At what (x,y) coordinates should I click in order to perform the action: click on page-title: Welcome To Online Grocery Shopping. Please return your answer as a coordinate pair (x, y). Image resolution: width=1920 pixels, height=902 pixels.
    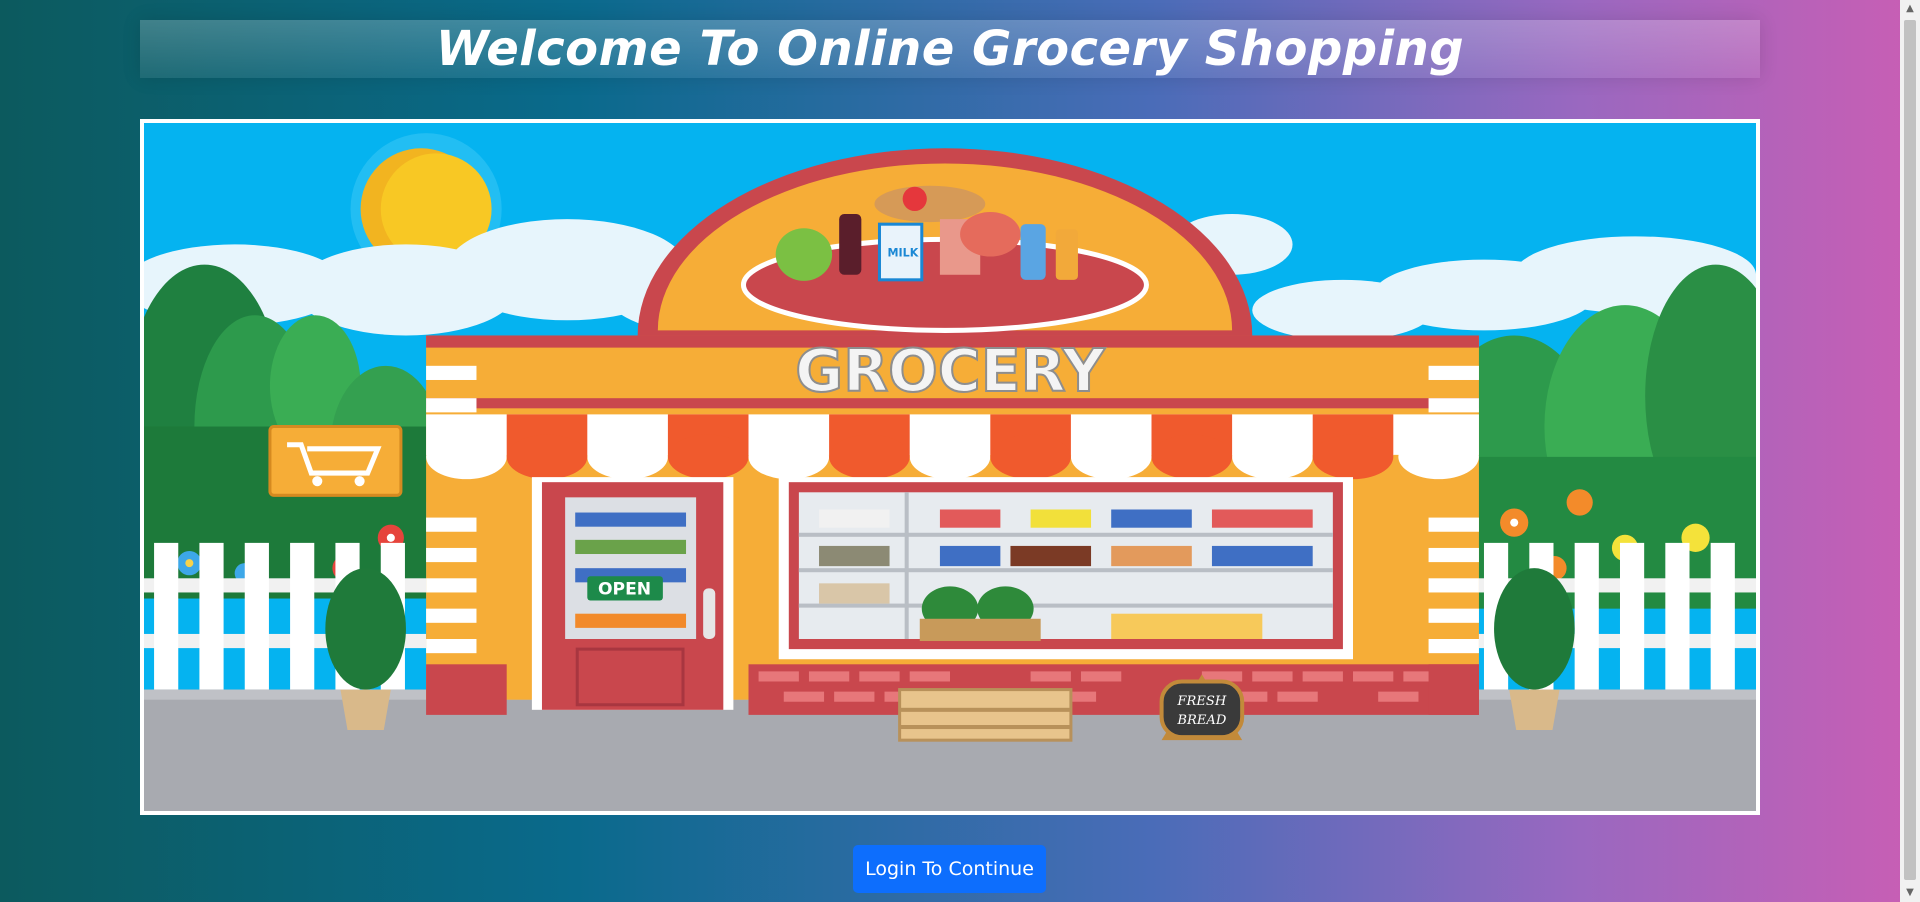
    Looking at the image, I should click on (950, 49).